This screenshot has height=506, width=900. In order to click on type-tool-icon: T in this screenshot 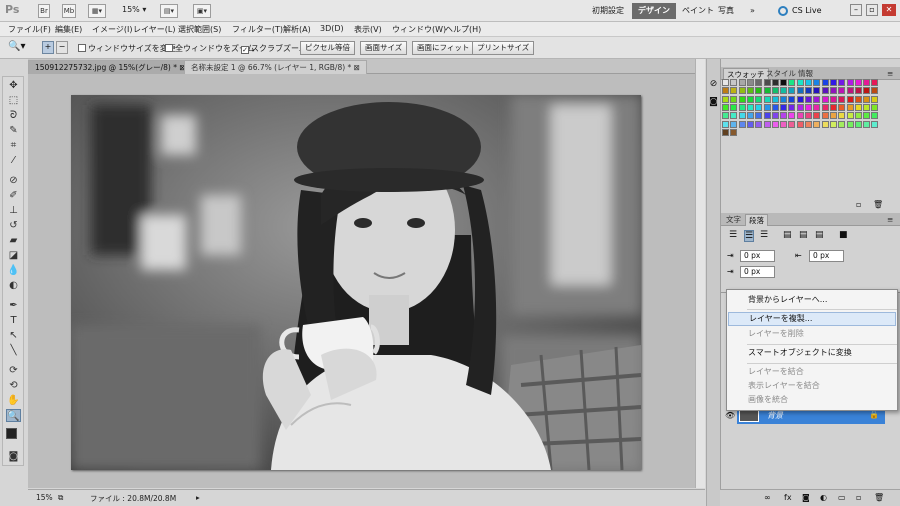, I will do `click(13, 320)`.